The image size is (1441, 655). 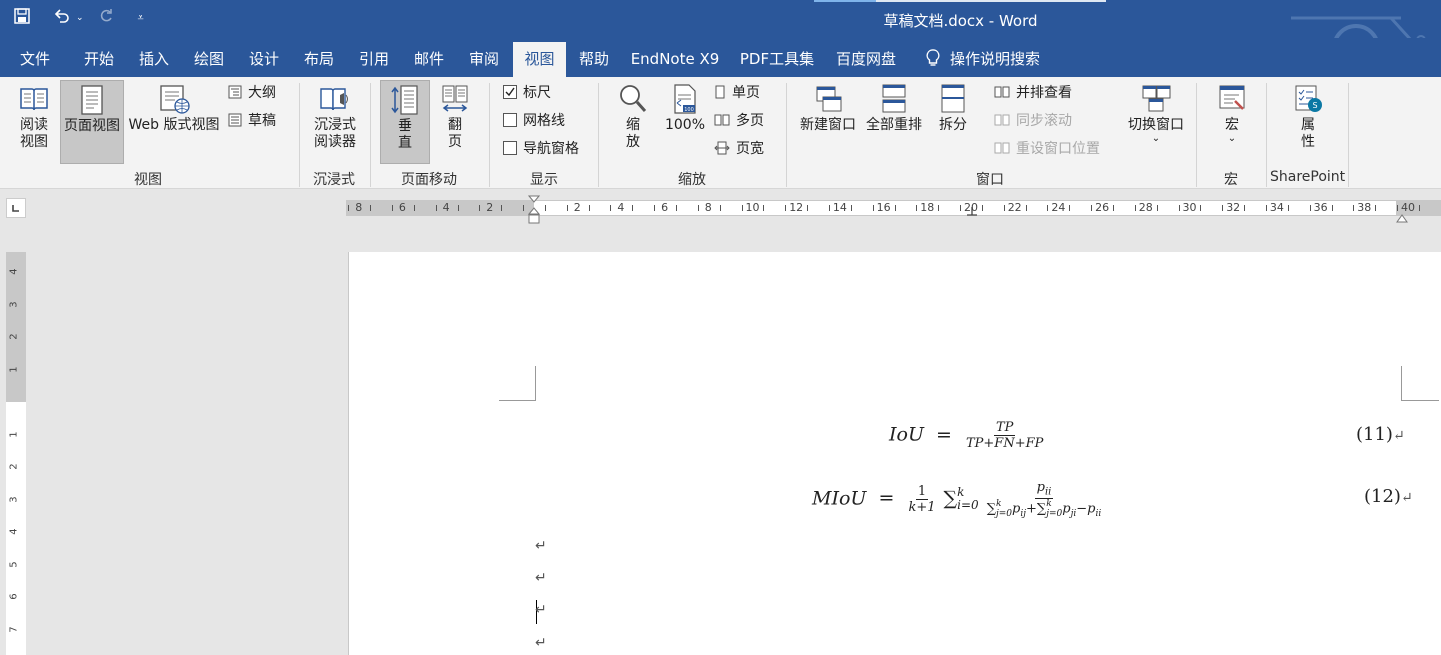 What do you see at coordinates (1232, 123) in the screenshot?
I see `macros-button: 宏 ⌄` at bounding box center [1232, 123].